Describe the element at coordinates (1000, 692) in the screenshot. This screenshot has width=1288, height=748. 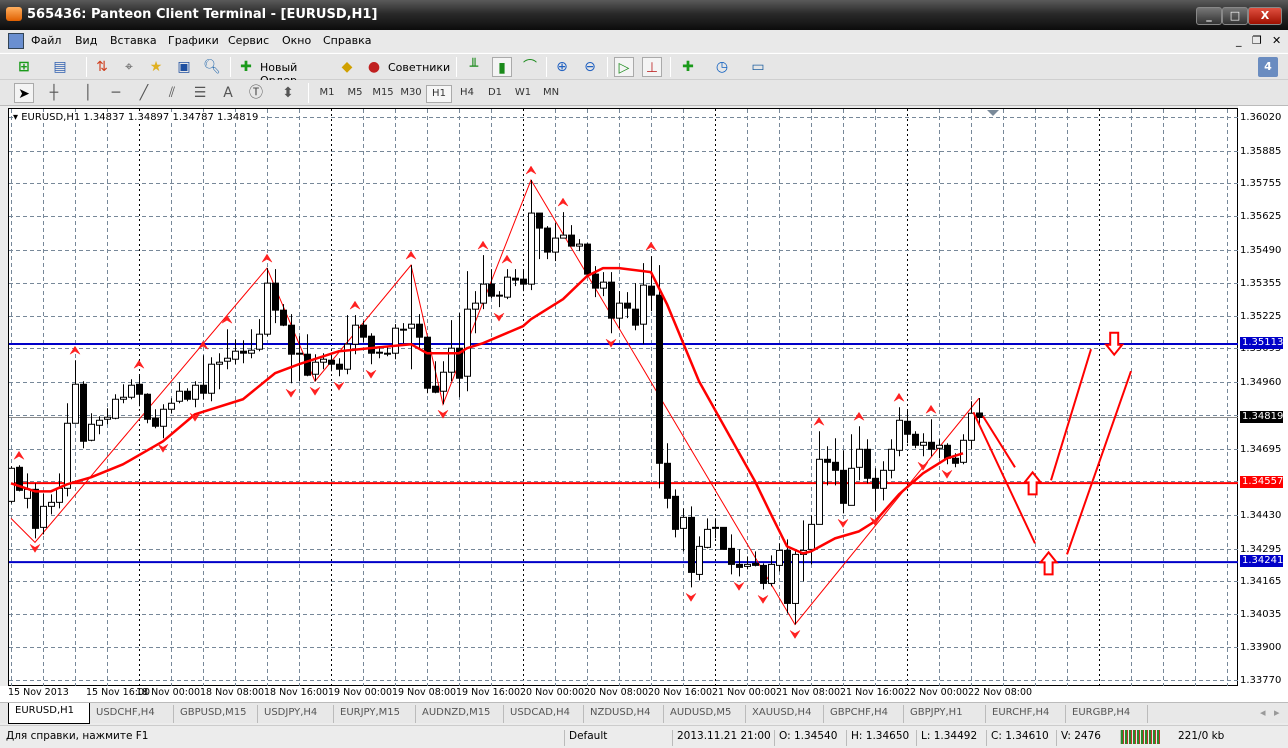
I see `time-tick-label: 22 Nov 08:00` at that location.